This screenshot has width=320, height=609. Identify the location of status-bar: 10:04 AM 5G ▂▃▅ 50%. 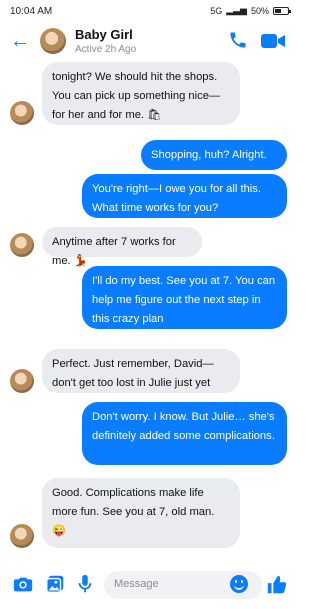
(149, 11).